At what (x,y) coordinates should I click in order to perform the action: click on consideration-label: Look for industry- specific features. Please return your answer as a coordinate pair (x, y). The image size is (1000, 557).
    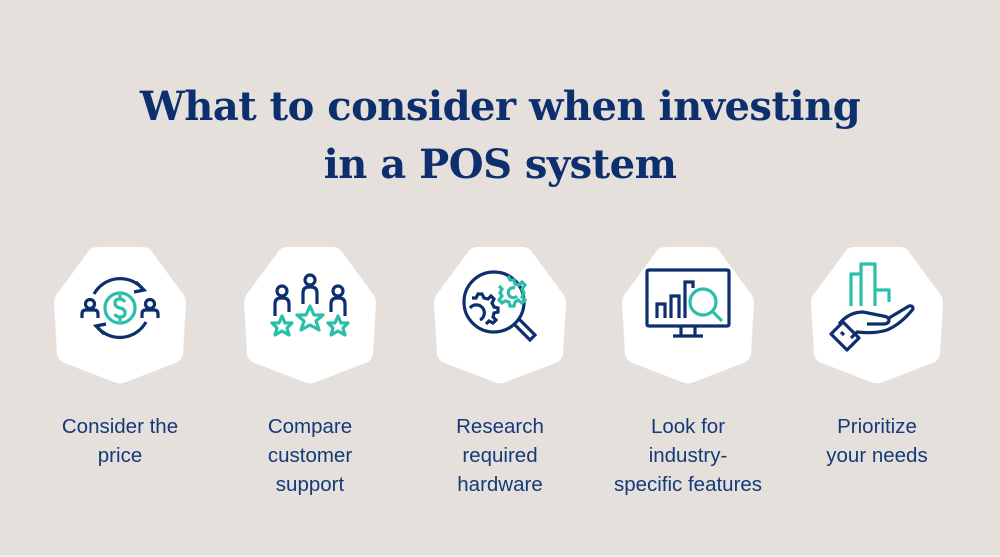
    Looking at the image, I should click on (688, 455).